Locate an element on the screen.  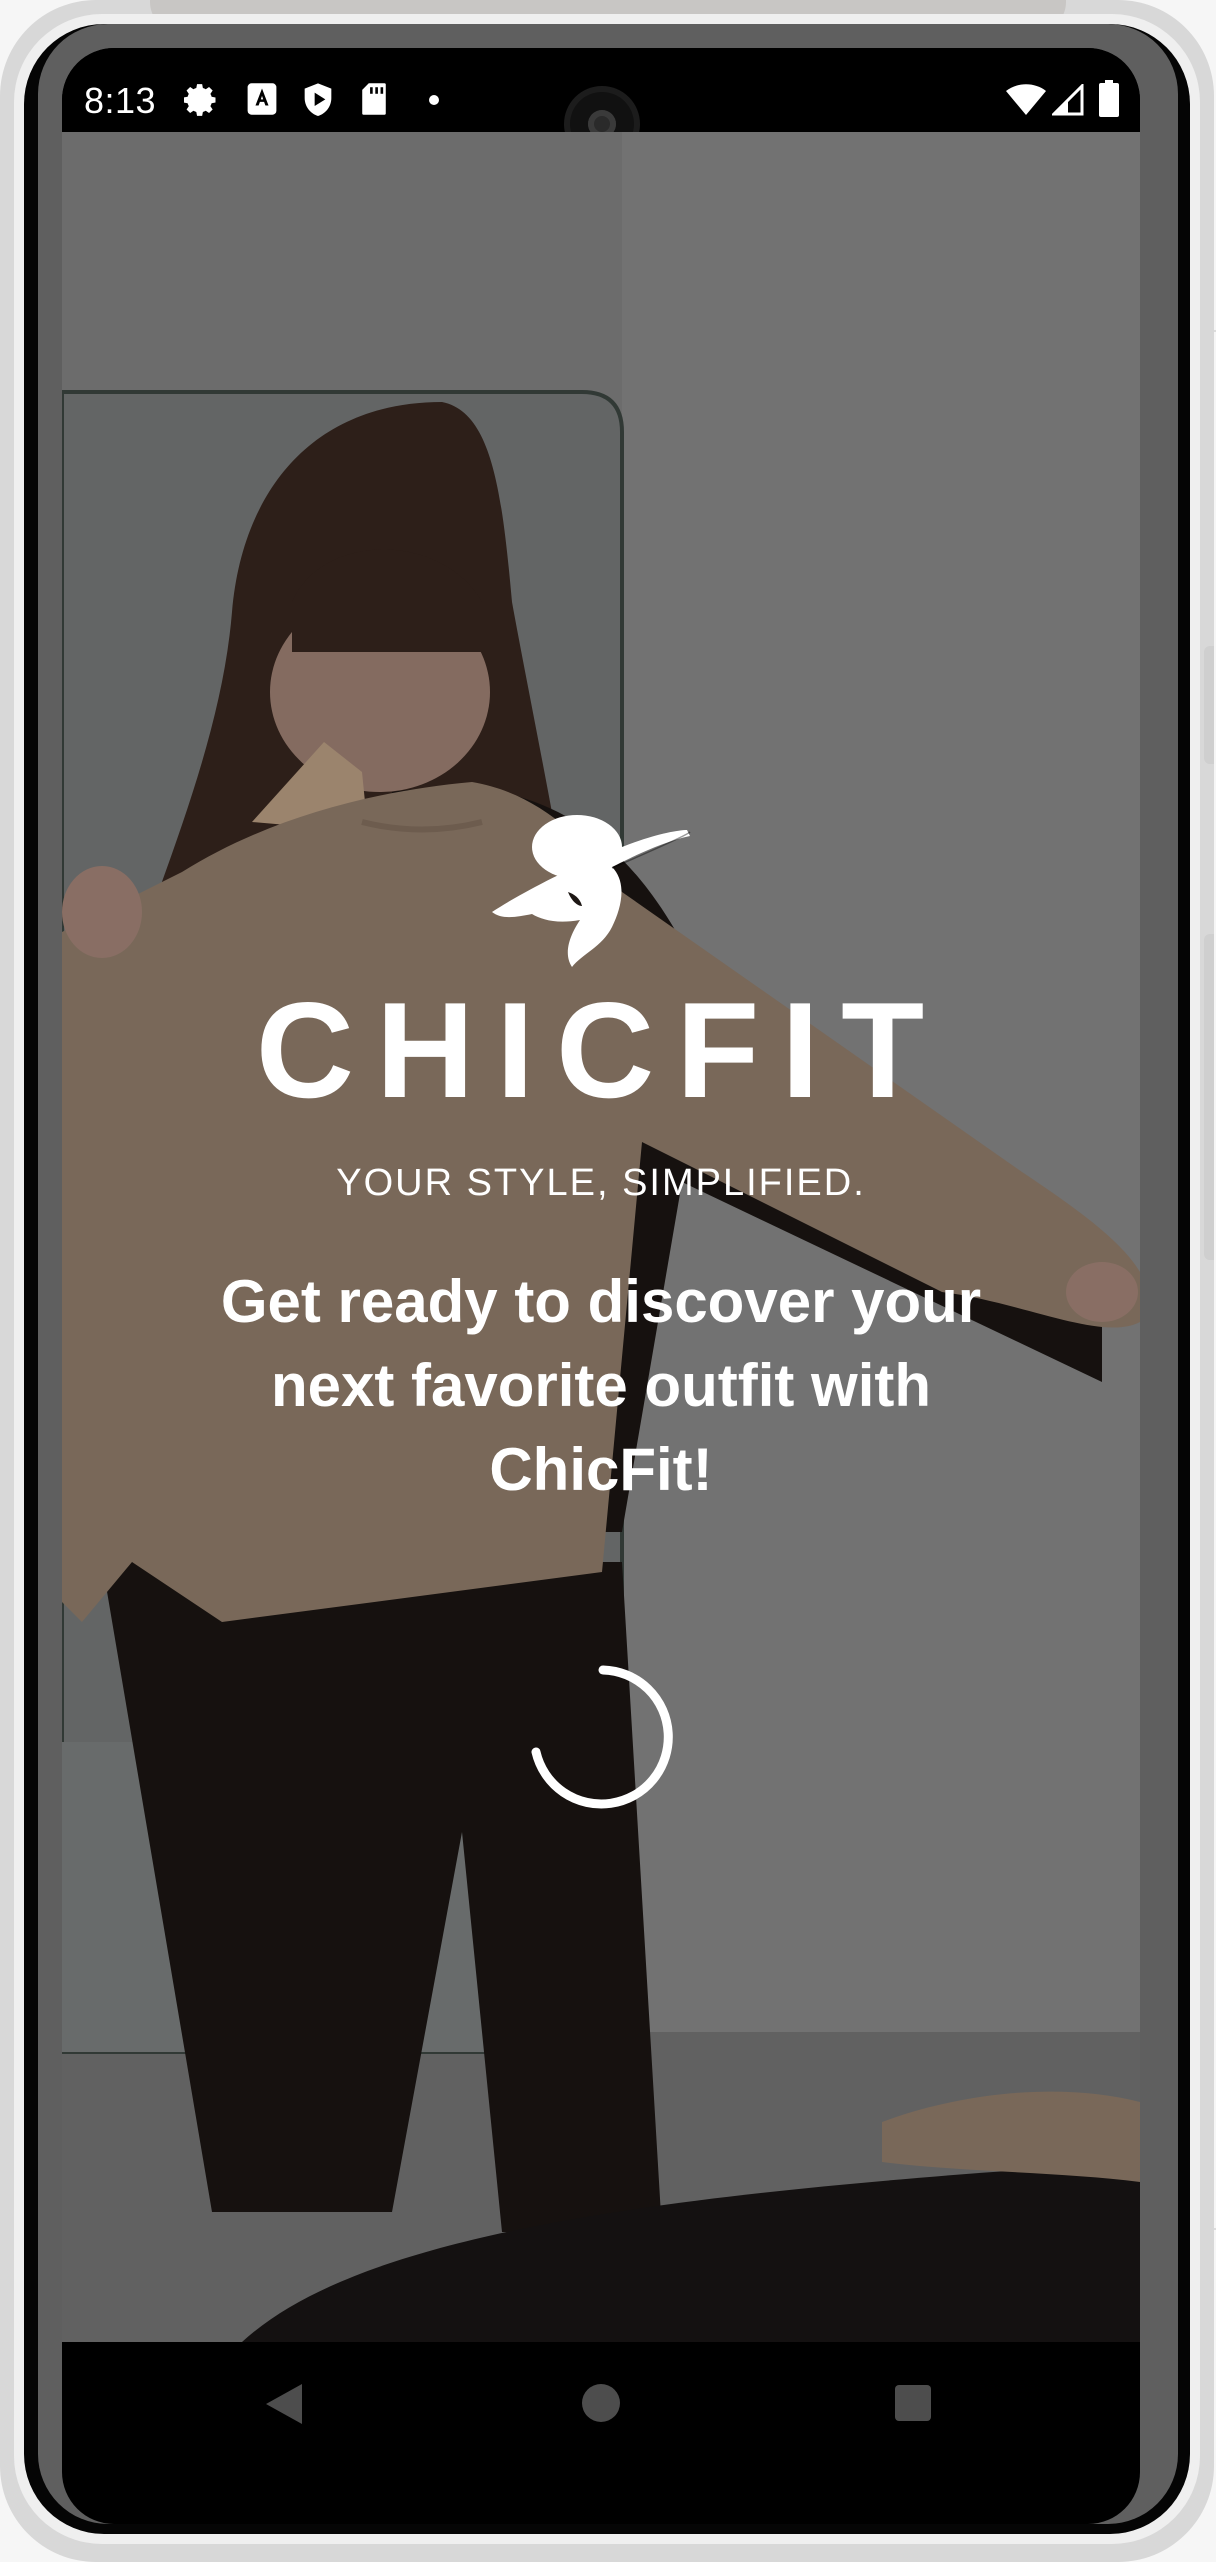
spinner-icon is located at coordinates (602, 1737).